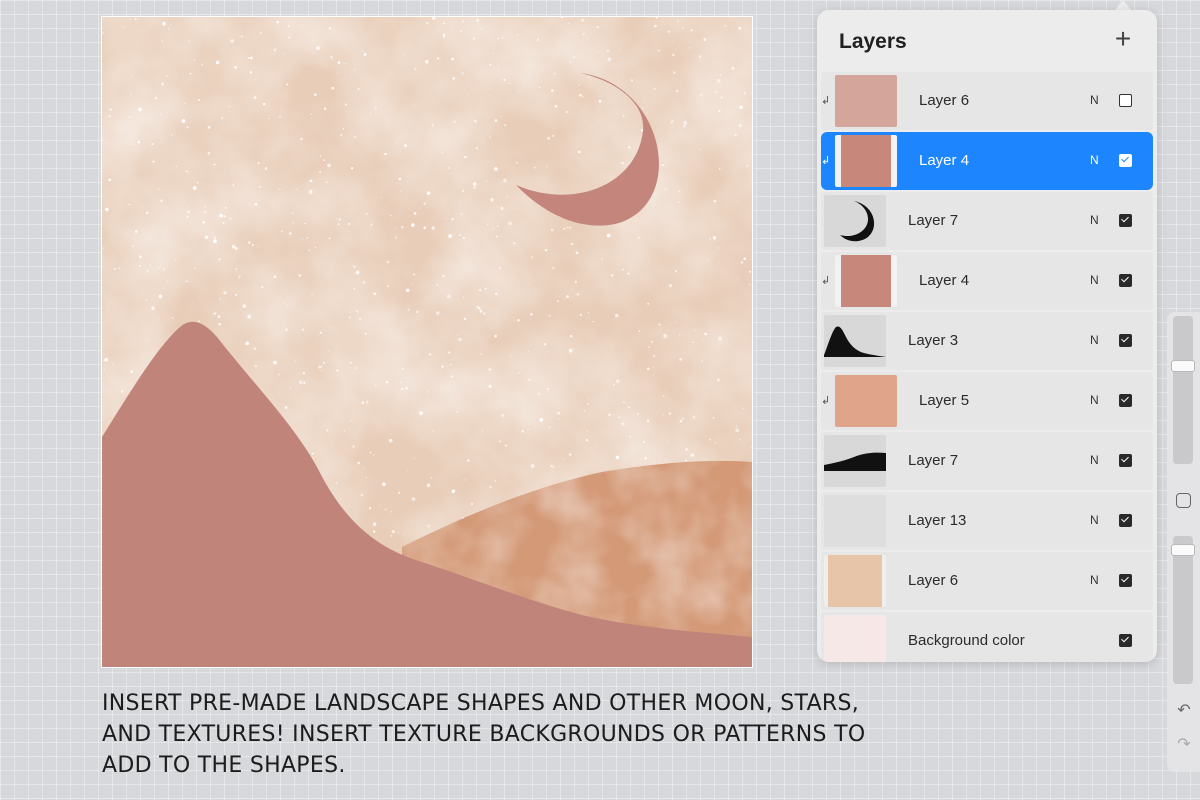 The width and height of the screenshot is (1200, 800). What do you see at coordinates (1183, 500) in the screenshot?
I see `modify-button` at bounding box center [1183, 500].